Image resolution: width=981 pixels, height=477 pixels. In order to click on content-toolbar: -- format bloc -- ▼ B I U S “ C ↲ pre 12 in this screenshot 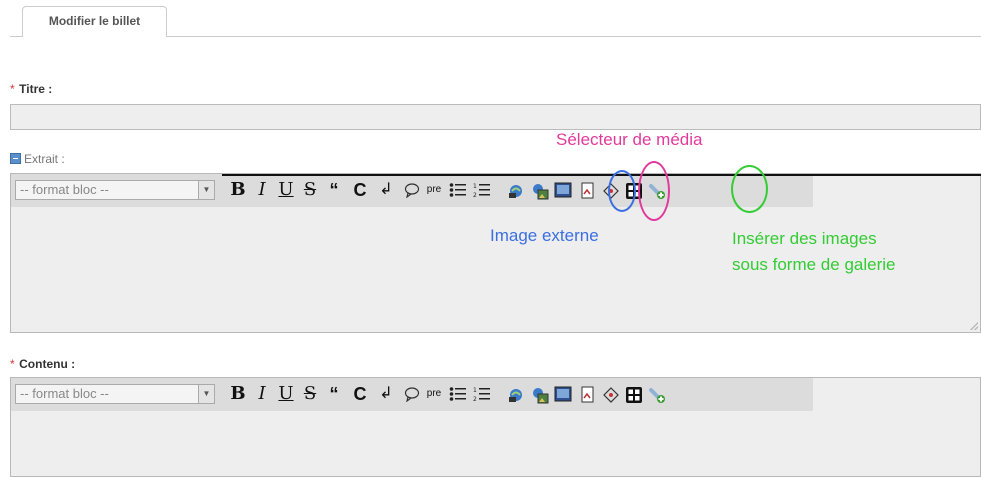, I will do `click(412, 394)`.